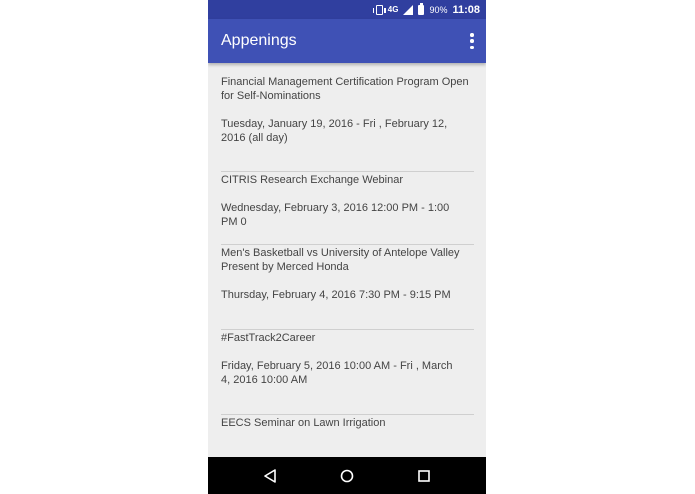 This screenshot has height=494, width=695. Describe the element at coordinates (312, 180) in the screenshot. I see `event-title: CITRIS Research Exchange Webinar` at that location.